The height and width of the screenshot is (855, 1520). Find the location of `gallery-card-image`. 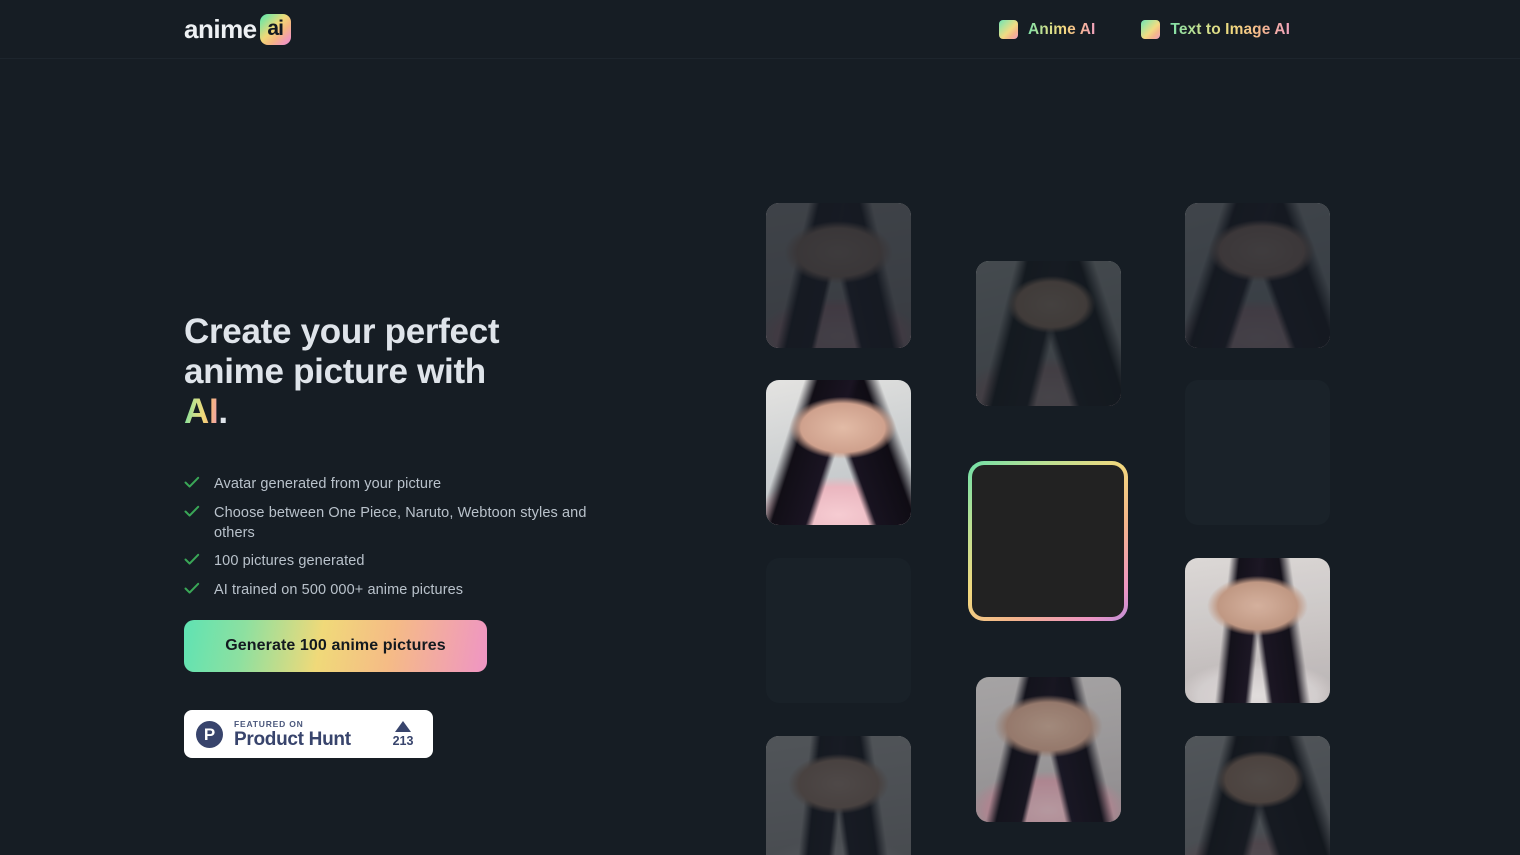

gallery-card-image is located at coordinates (1048, 541).